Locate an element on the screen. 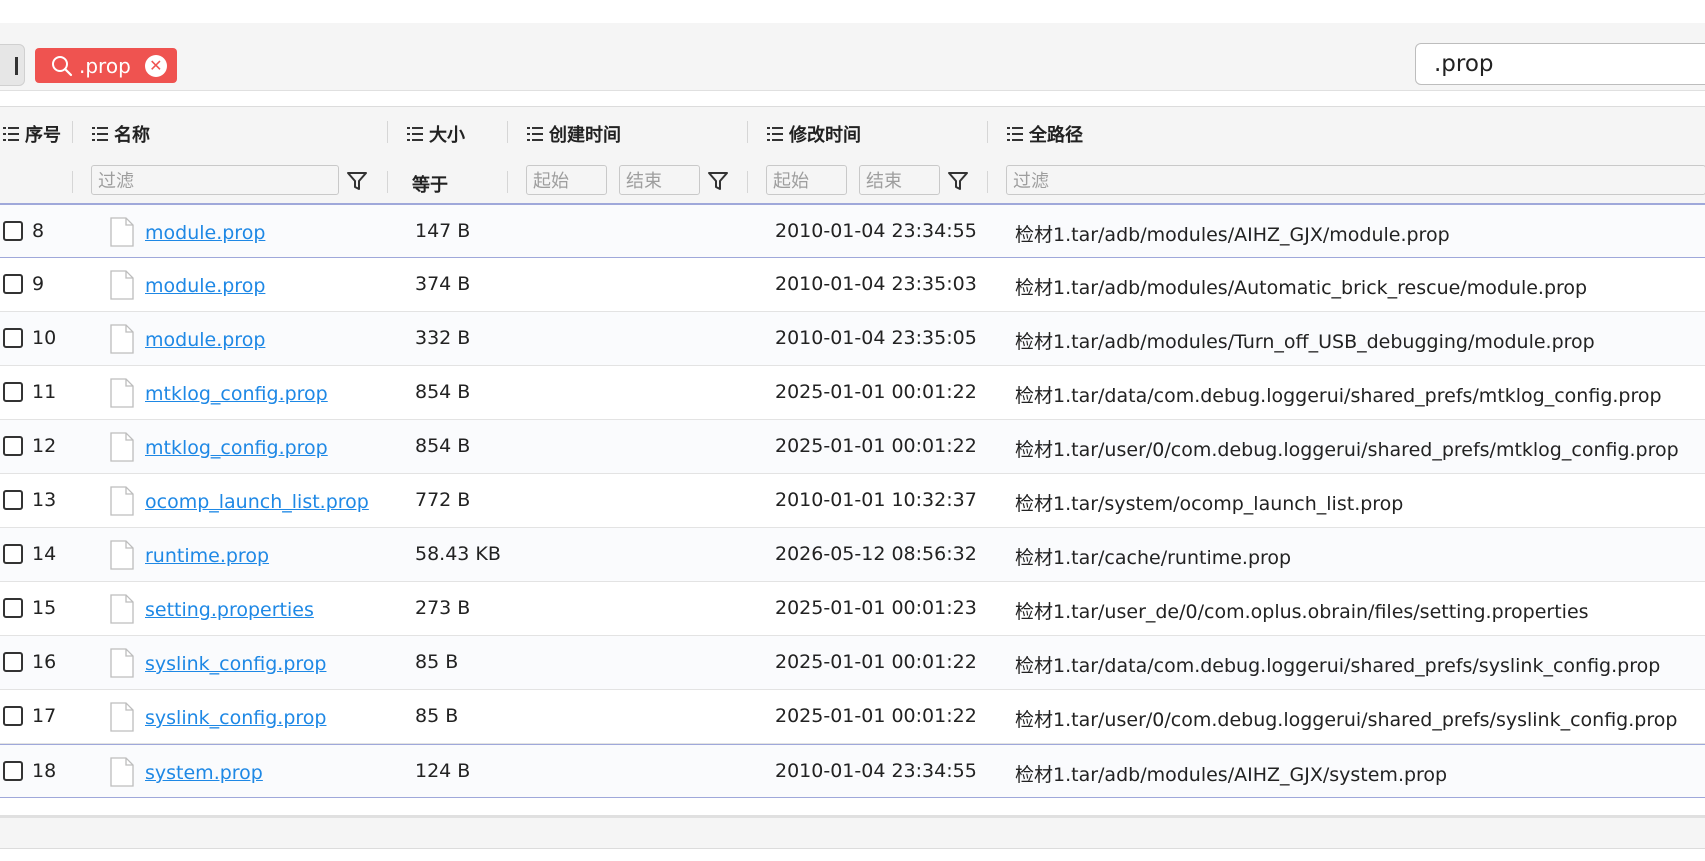 The width and height of the screenshot is (1705, 861). search-icon is located at coordinates (62, 66).